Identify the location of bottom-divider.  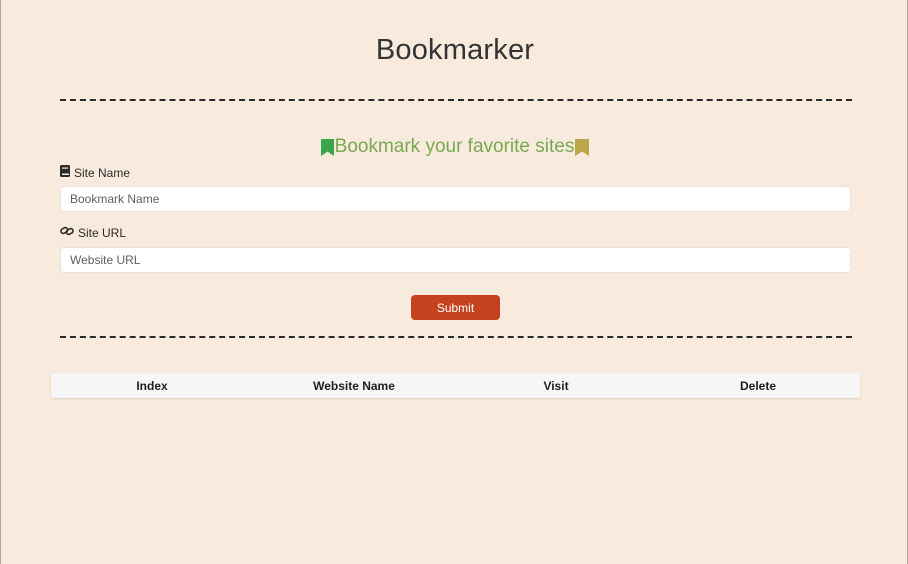
(456, 337).